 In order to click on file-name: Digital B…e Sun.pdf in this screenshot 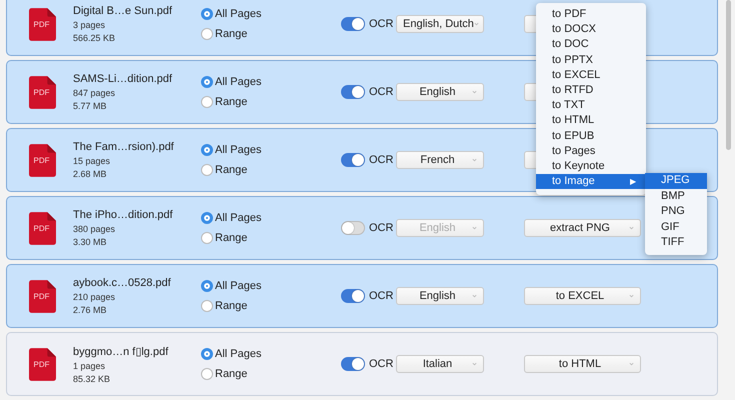, I will do `click(123, 11)`.